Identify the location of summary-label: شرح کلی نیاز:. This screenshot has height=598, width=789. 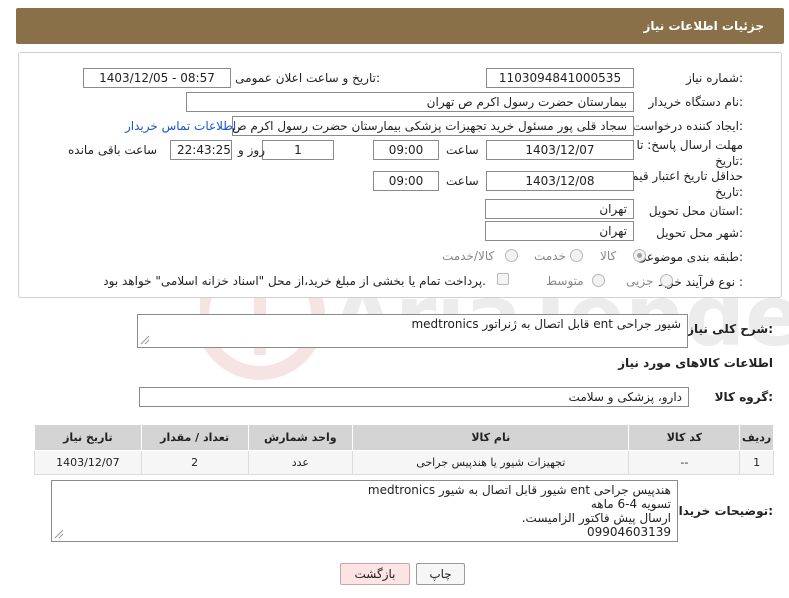
(730, 329).